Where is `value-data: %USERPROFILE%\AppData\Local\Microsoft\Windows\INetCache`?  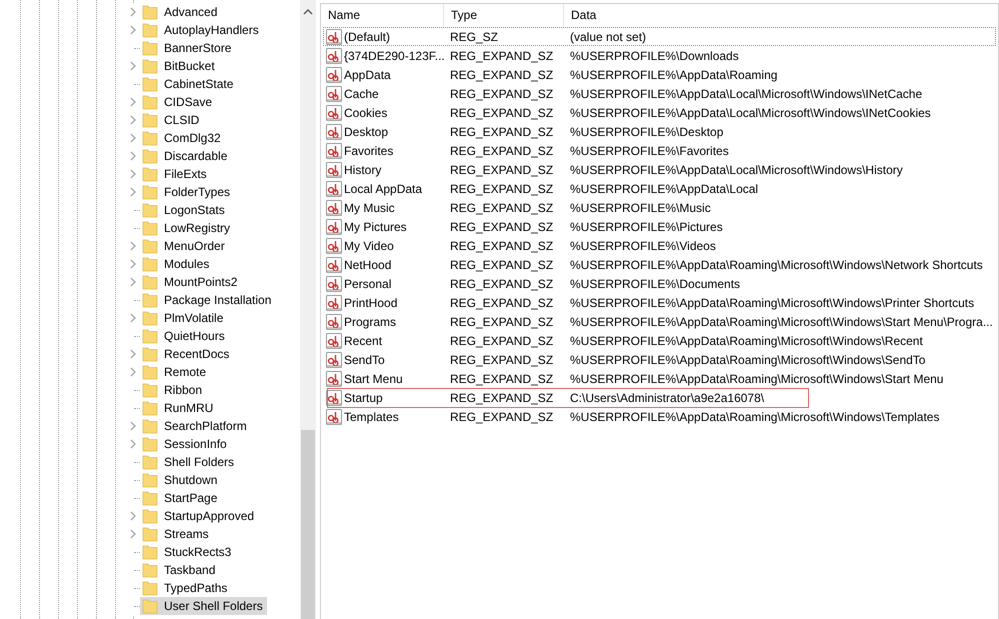
value-data: %USERPROFILE%\AppData\Local\Microsoft\Windows\INetCache is located at coordinates (746, 93).